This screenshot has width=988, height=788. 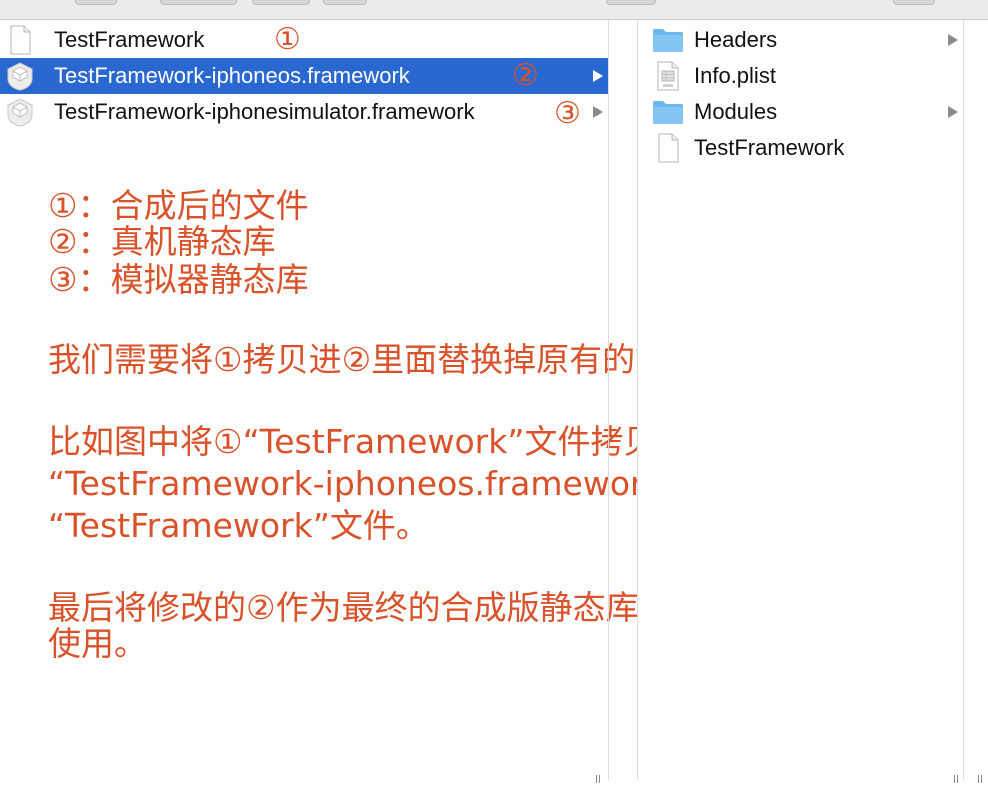 I want to click on instruction-paragraph-2-line-1: 比如图中将①“TestFramework”文件拷贝进②, so click(x=384, y=441).